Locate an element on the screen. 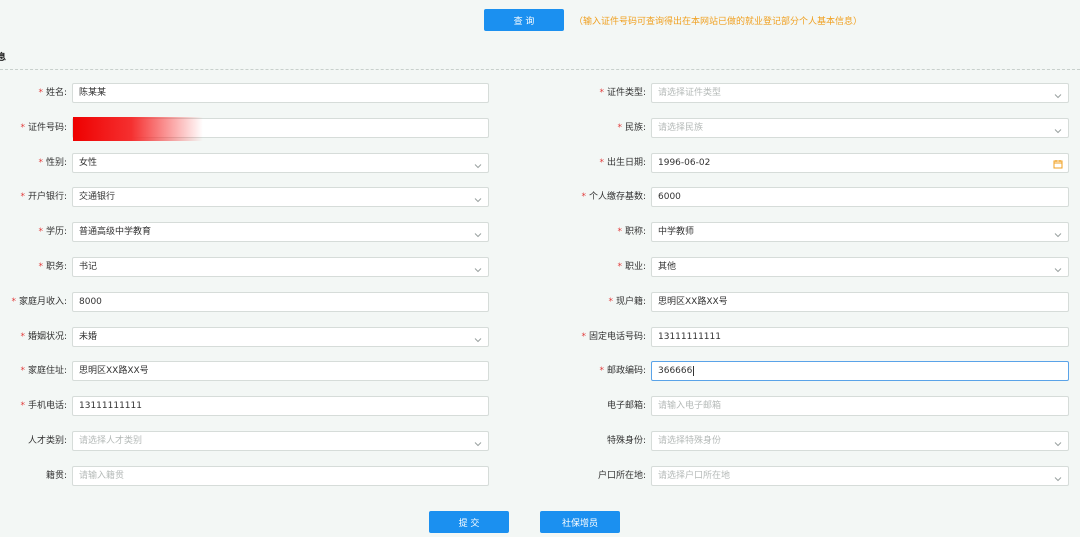 The height and width of the screenshot is (537, 1080). field-value: 其他 is located at coordinates (667, 267).